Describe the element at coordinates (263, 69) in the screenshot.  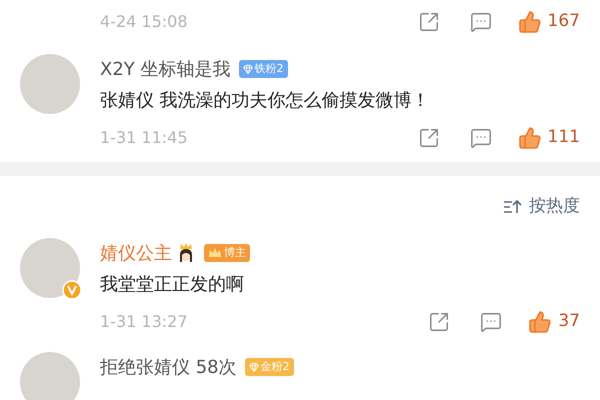
I see `fan-badge: 铁粉2` at that location.